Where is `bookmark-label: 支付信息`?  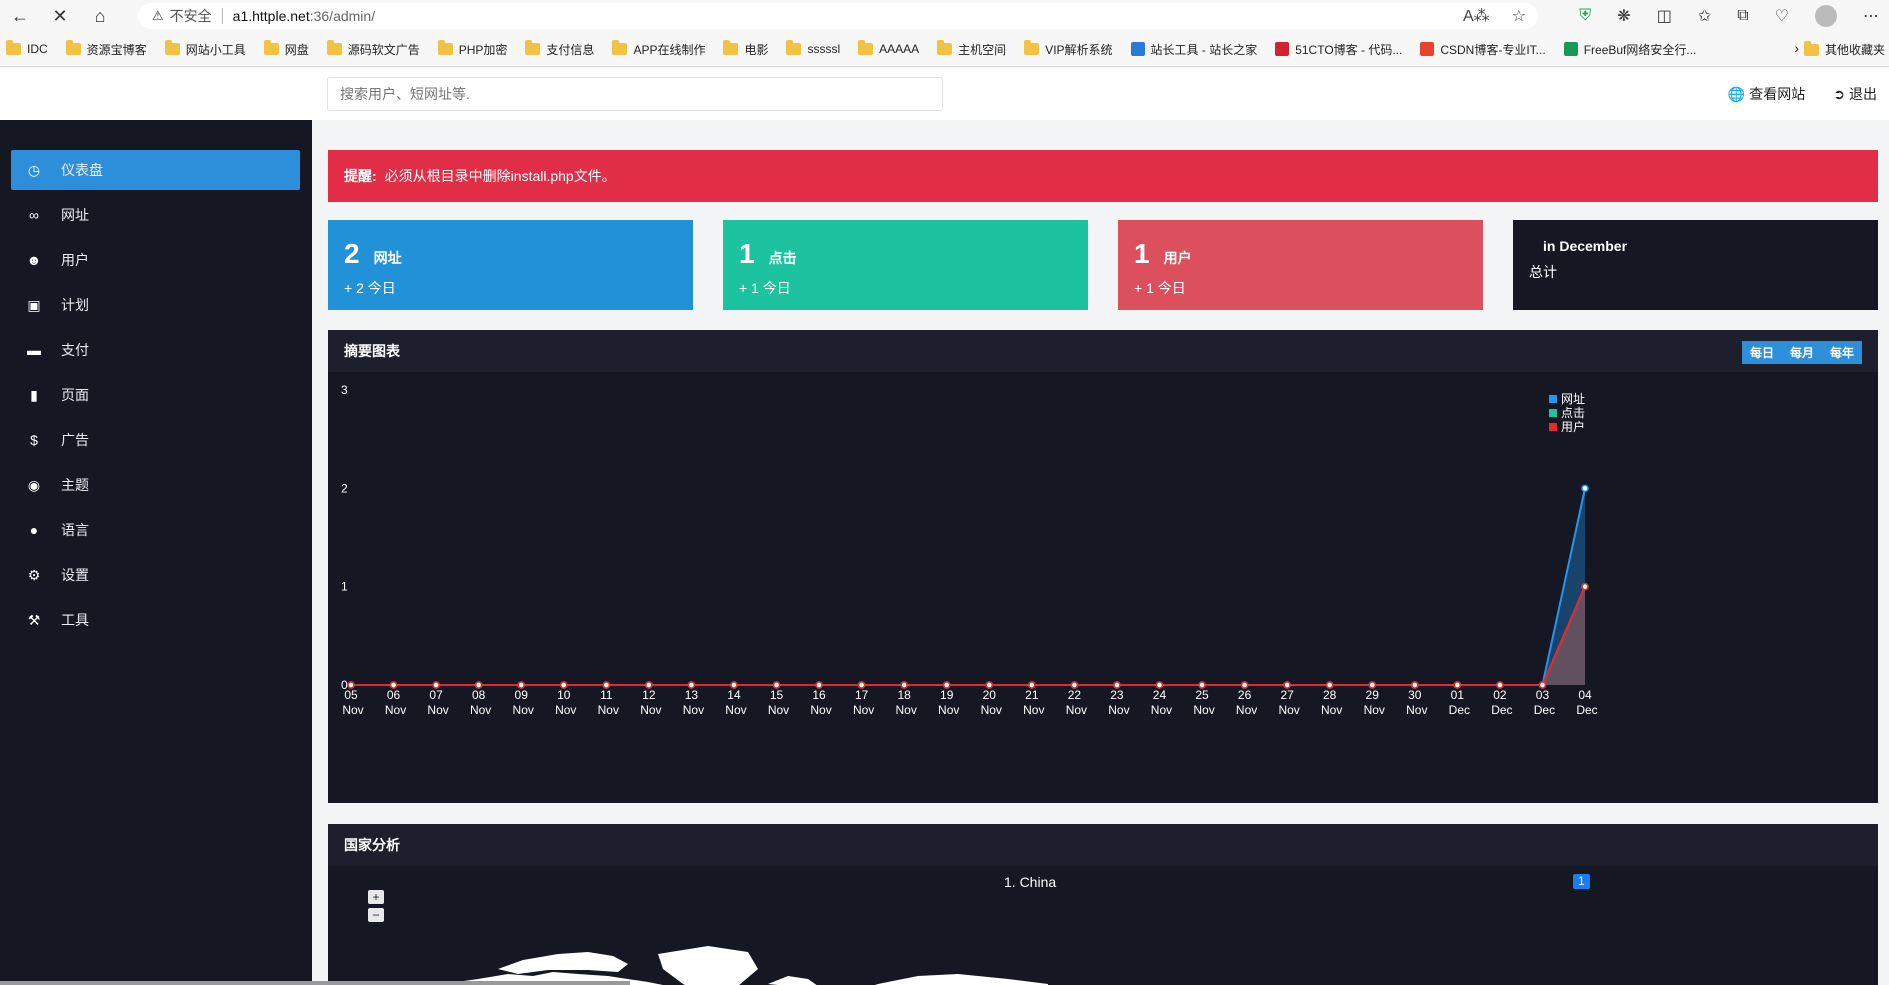 bookmark-label: 支付信息 is located at coordinates (570, 49).